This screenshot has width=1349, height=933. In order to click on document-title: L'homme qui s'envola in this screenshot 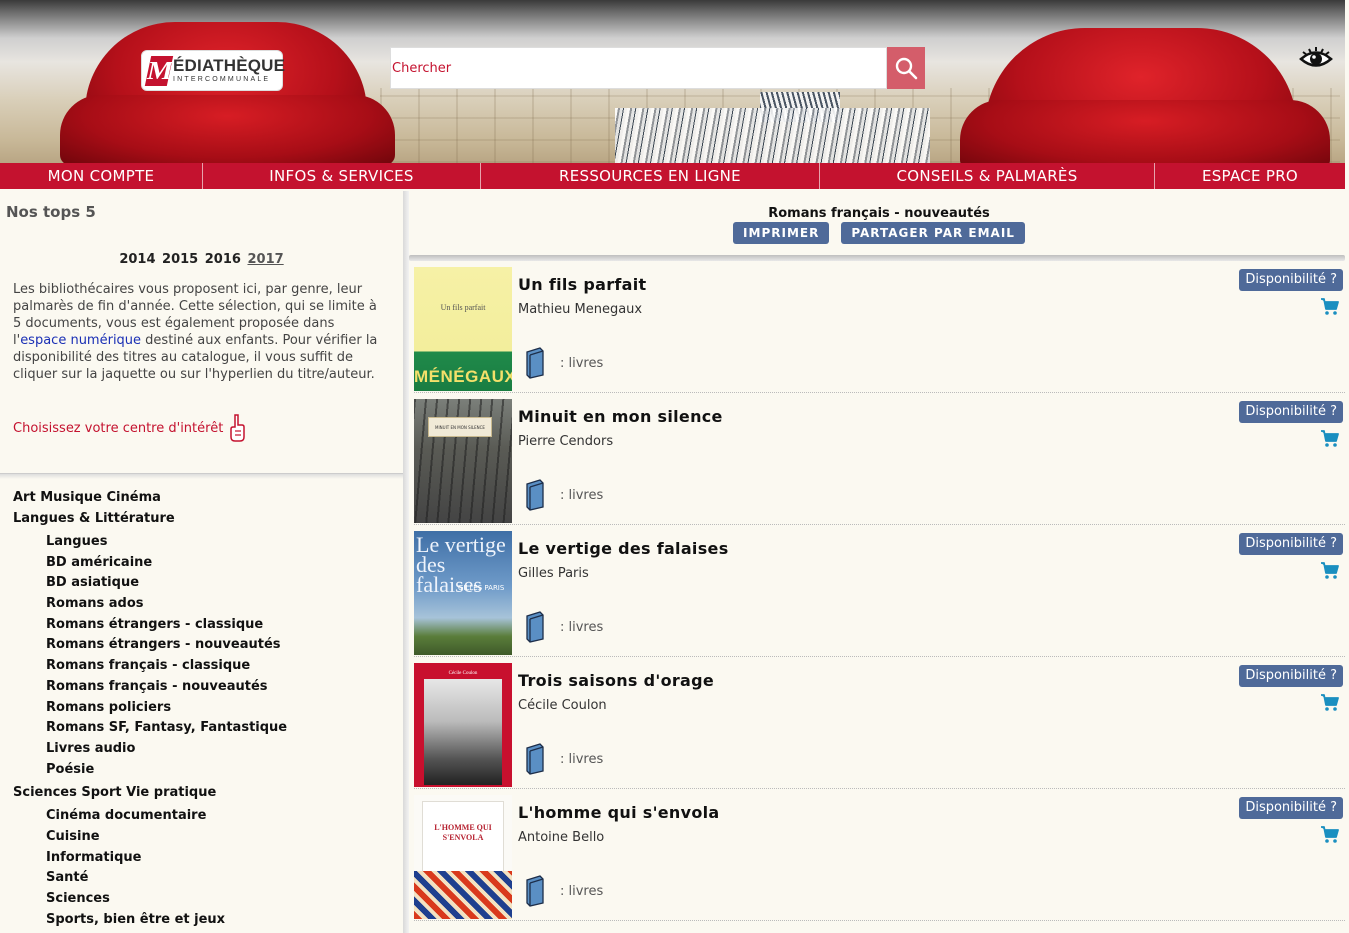, I will do `click(619, 812)`.